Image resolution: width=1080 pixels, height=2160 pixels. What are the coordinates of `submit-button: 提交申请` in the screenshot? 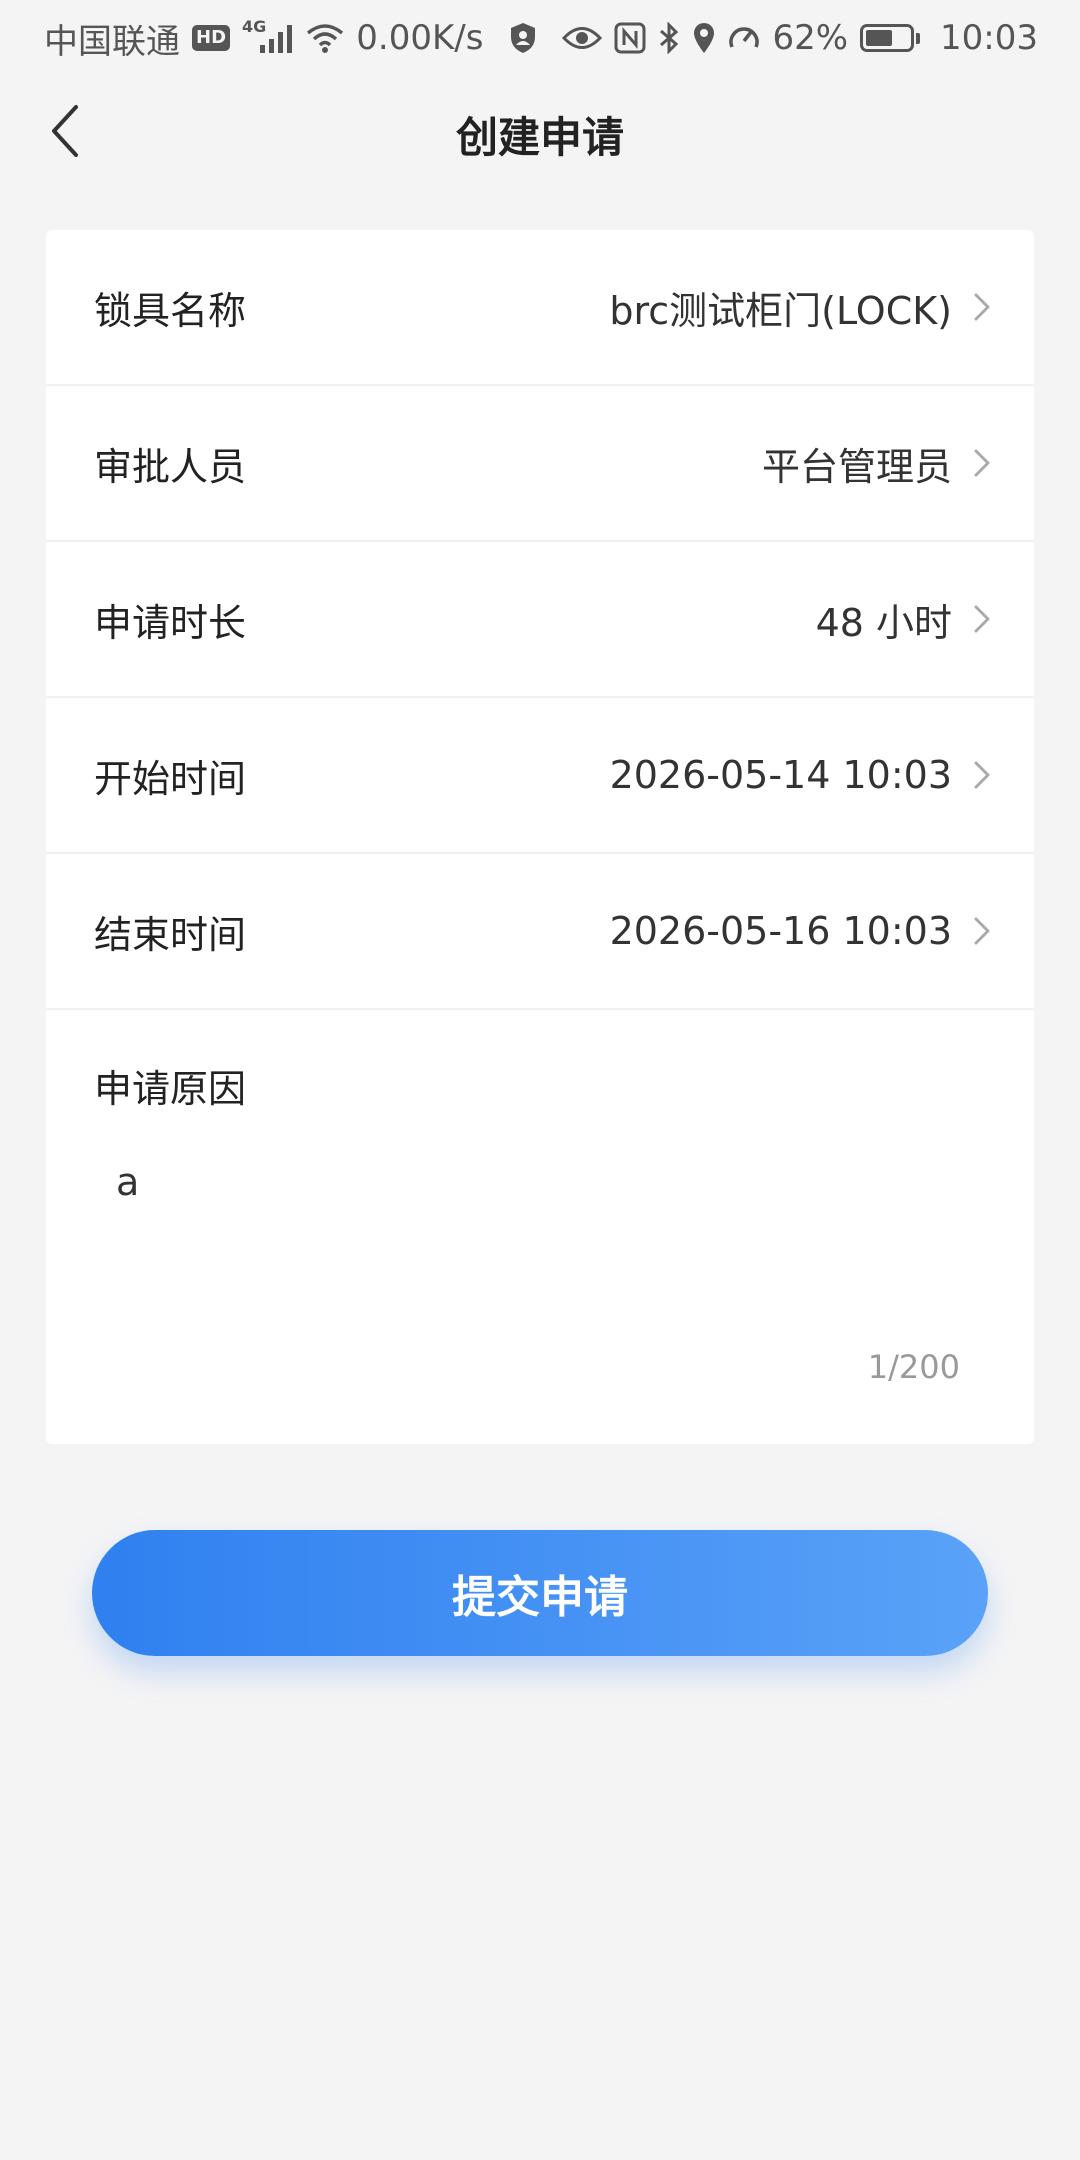 It's located at (540, 1593).